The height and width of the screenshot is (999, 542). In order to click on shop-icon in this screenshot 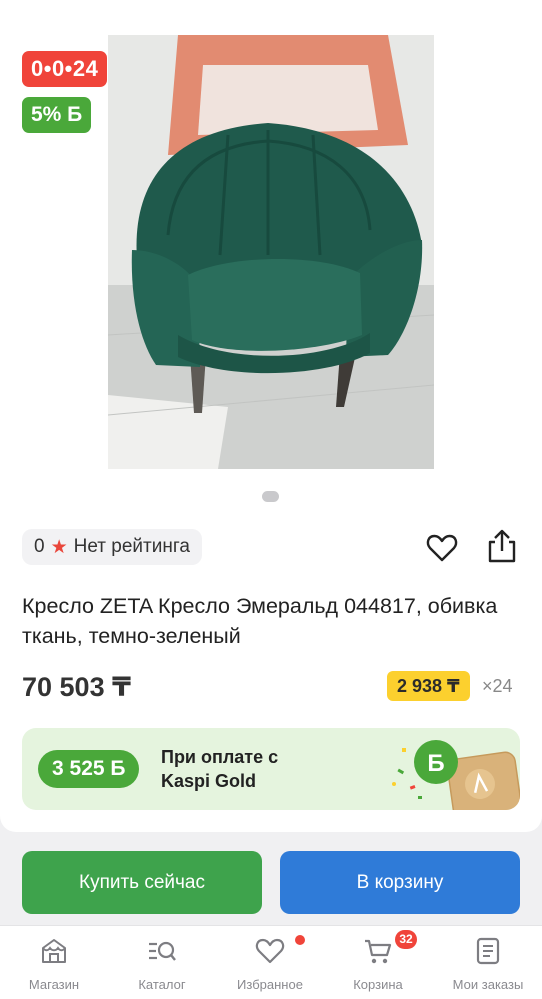, I will do `click(54, 951)`.